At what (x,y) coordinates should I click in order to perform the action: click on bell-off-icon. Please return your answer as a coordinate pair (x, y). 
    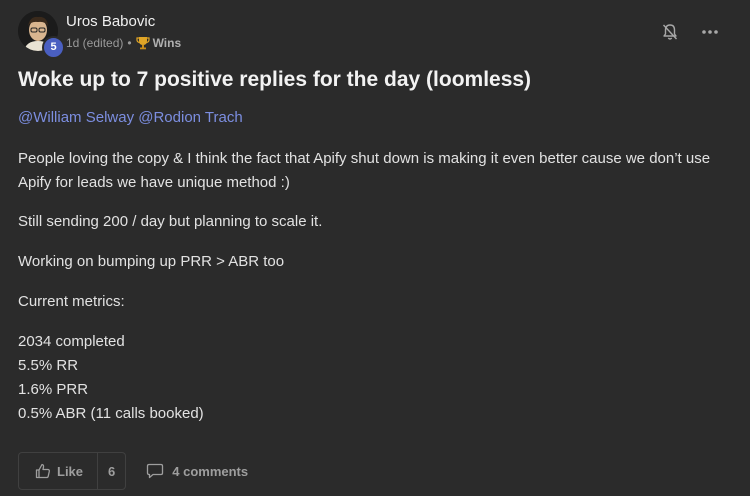
    Looking at the image, I should click on (670, 32).